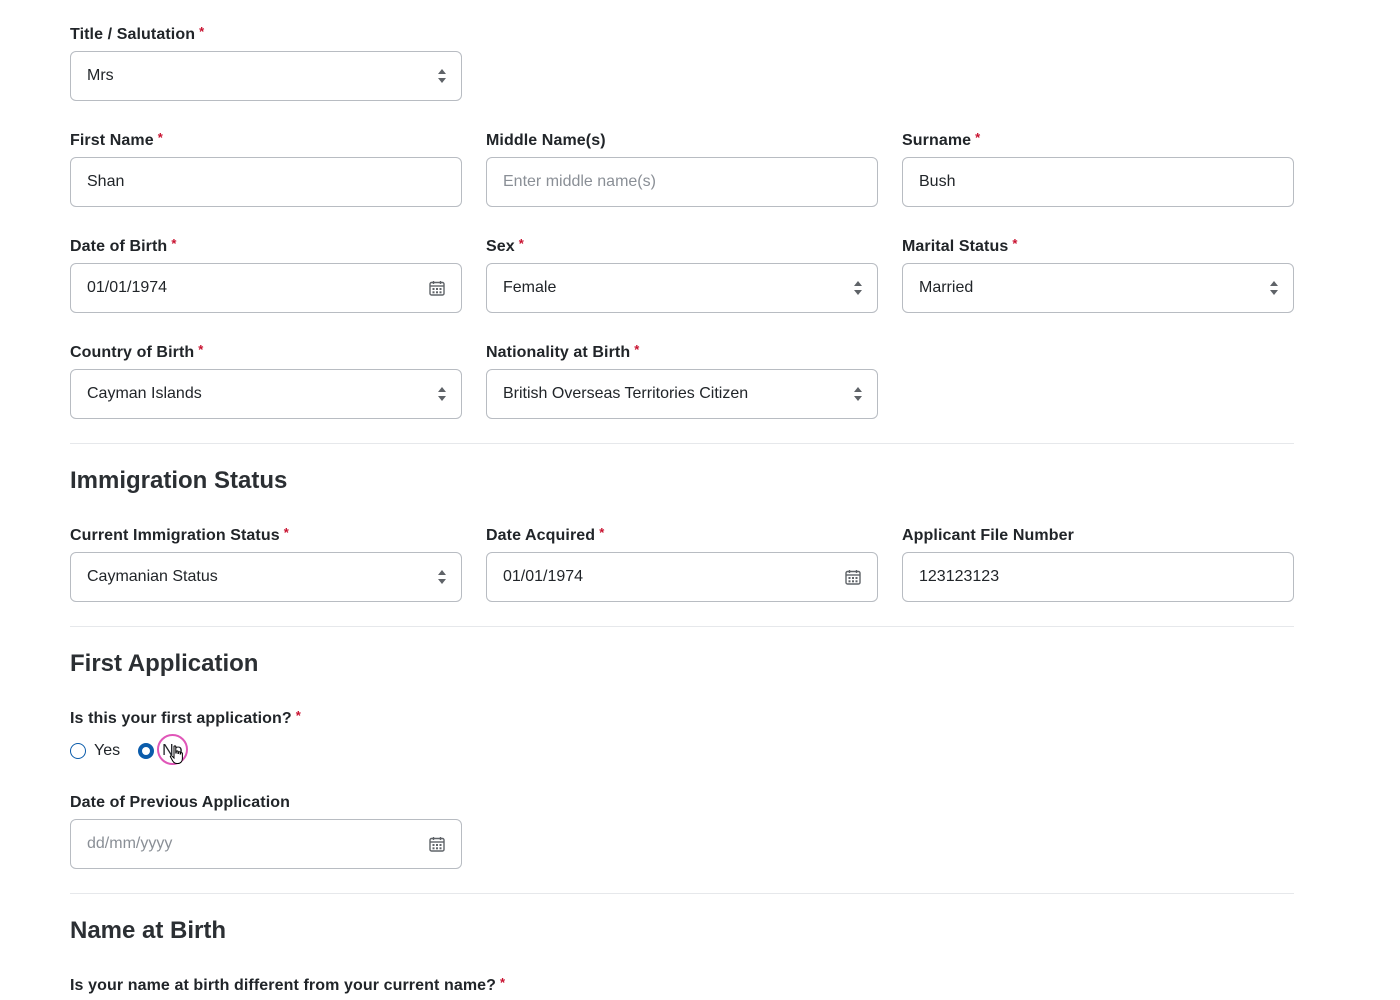 The image size is (1400, 1000). What do you see at coordinates (106, 181) in the screenshot?
I see `first-name-value: Shan` at bounding box center [106, 181].